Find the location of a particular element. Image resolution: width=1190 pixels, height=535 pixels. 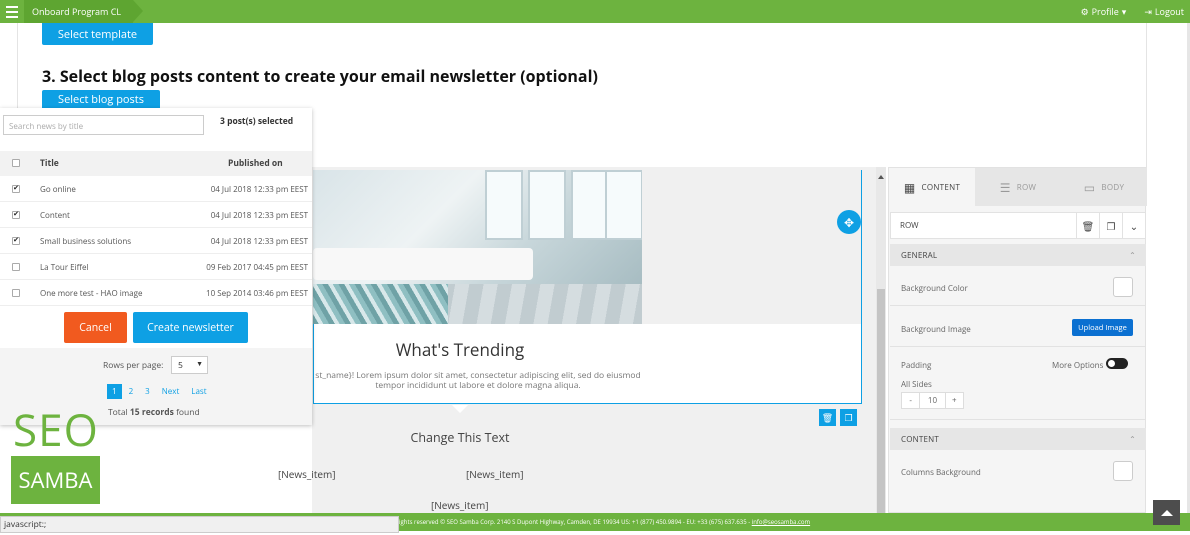

content-border is located at coordinates (17, 65).